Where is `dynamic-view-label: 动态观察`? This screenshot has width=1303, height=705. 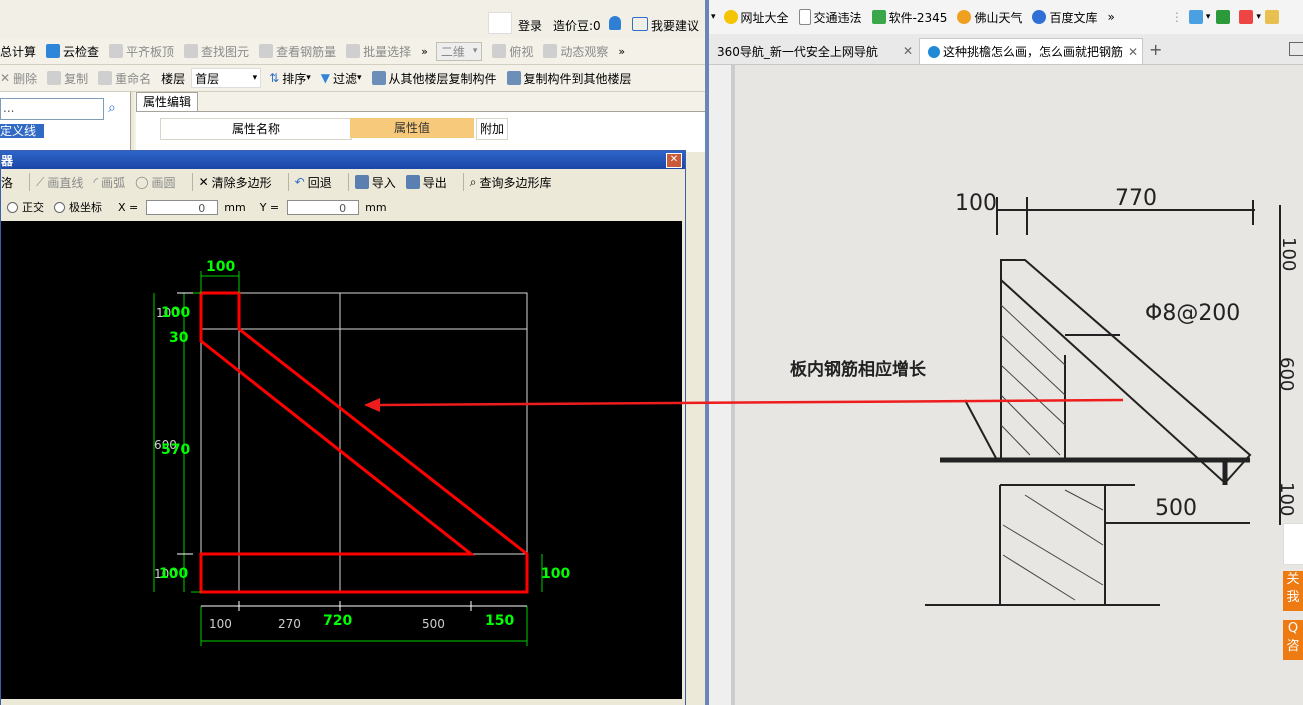
dynamic-view-label: 动态观察 is located at coordinates (584, 51).